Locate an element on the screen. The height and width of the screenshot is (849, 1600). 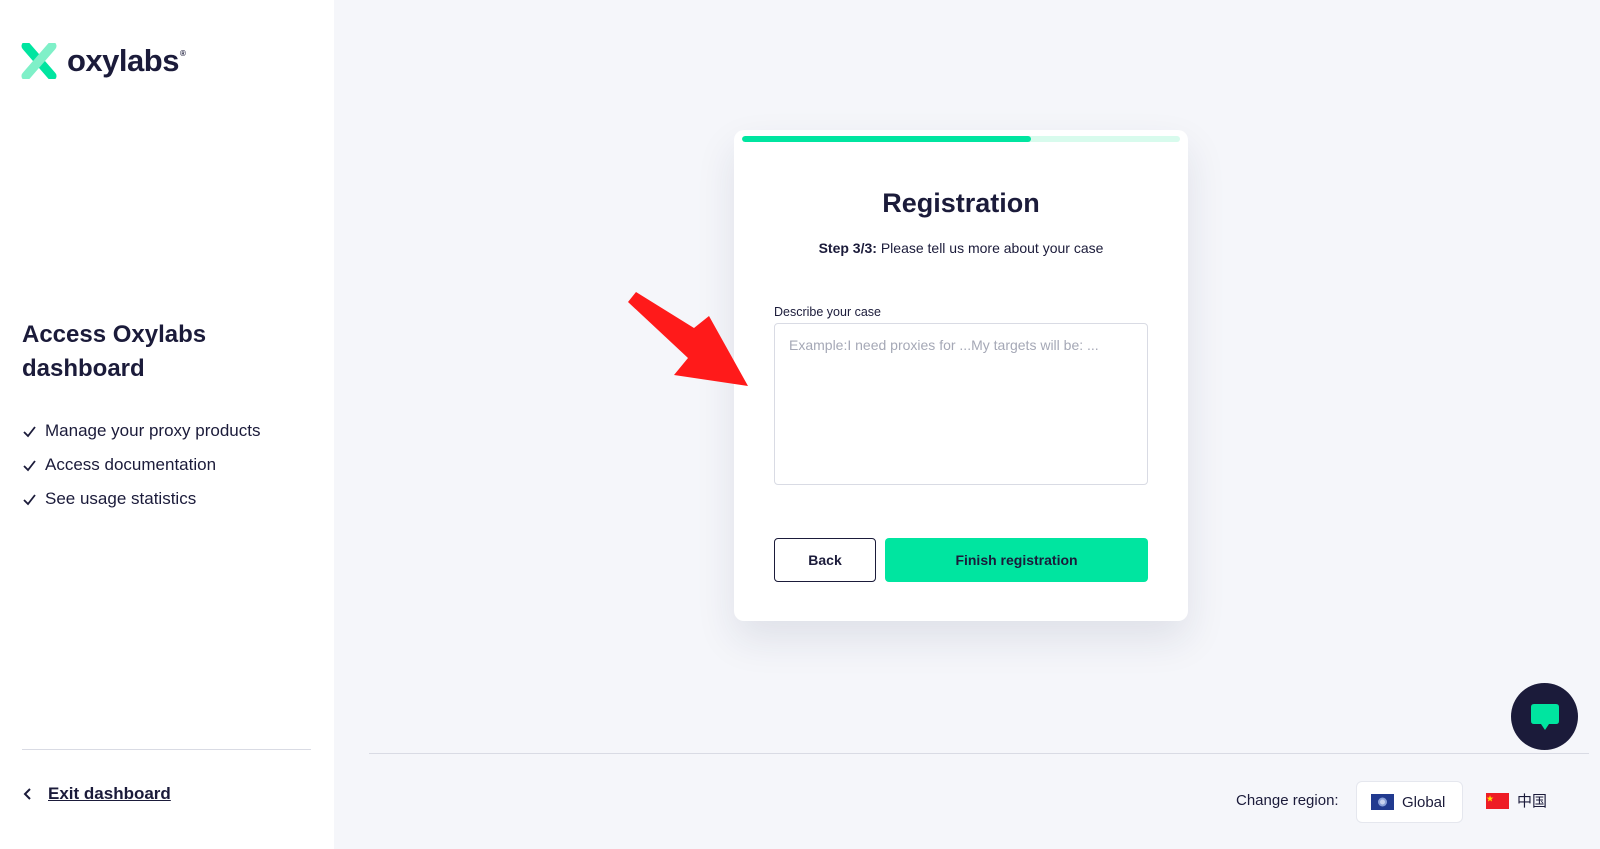
region-option-global: Global is located at coordinates (1409, 802).